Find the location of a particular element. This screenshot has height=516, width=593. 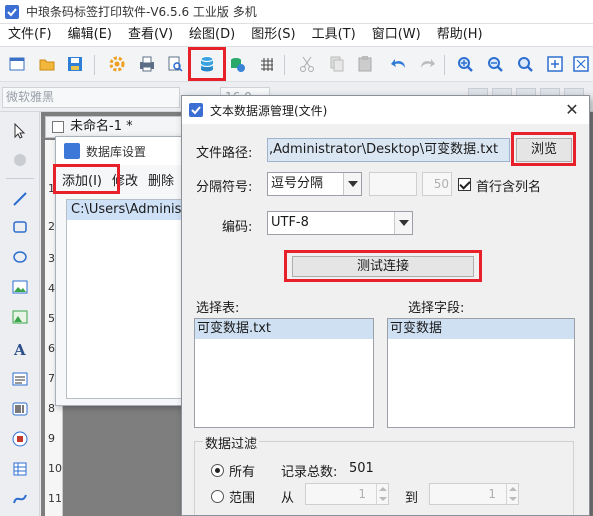

zoom-actual-icon is located at coordinates (581, 64).